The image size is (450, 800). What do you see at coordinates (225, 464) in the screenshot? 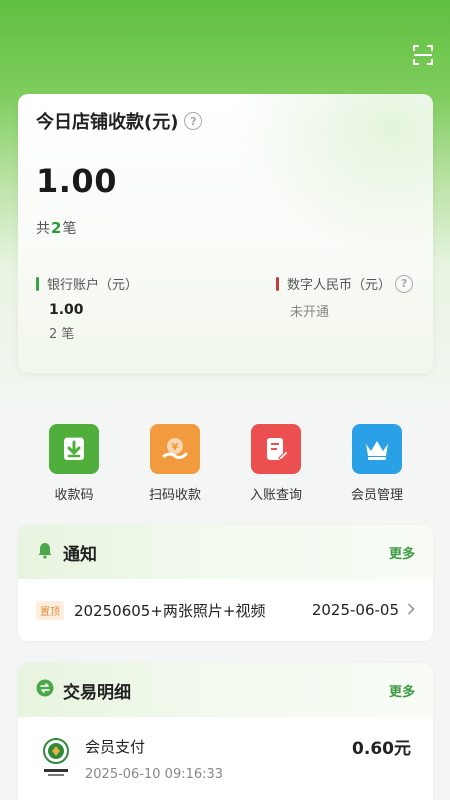
I see `quick-actions: 收款码 ¥ 扫码收款 入账查询 会员管理` at bounding box center [225, 464].